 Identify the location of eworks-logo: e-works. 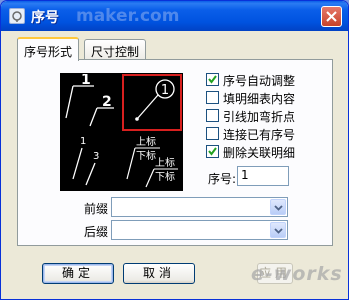
(297, 274).